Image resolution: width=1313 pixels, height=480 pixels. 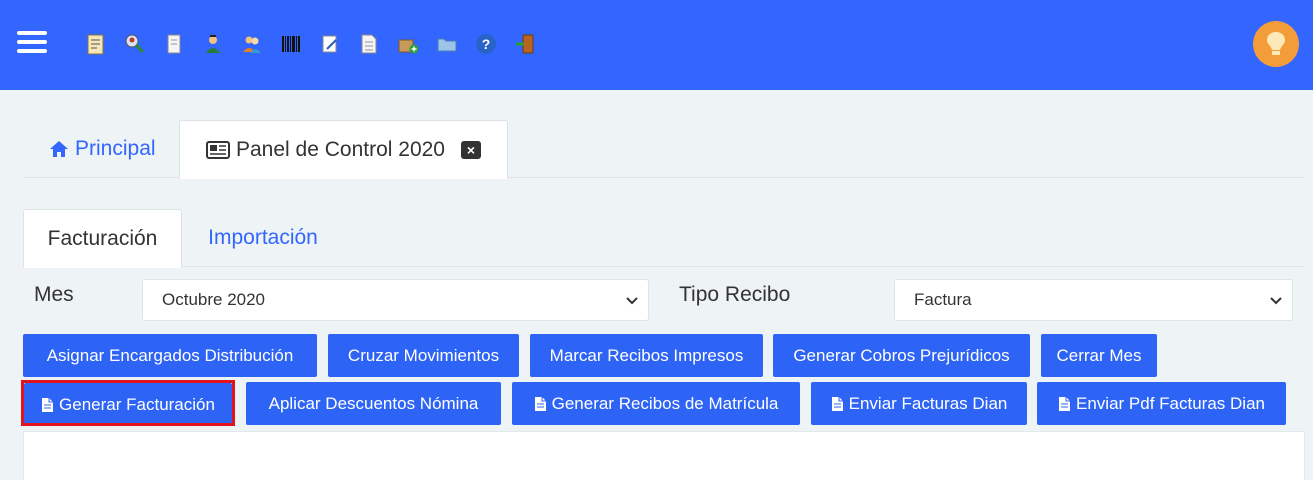 What do you see at coordinates (664, 455) in the screenshot?
I see `content-panel` at bounding box center [664, 455].